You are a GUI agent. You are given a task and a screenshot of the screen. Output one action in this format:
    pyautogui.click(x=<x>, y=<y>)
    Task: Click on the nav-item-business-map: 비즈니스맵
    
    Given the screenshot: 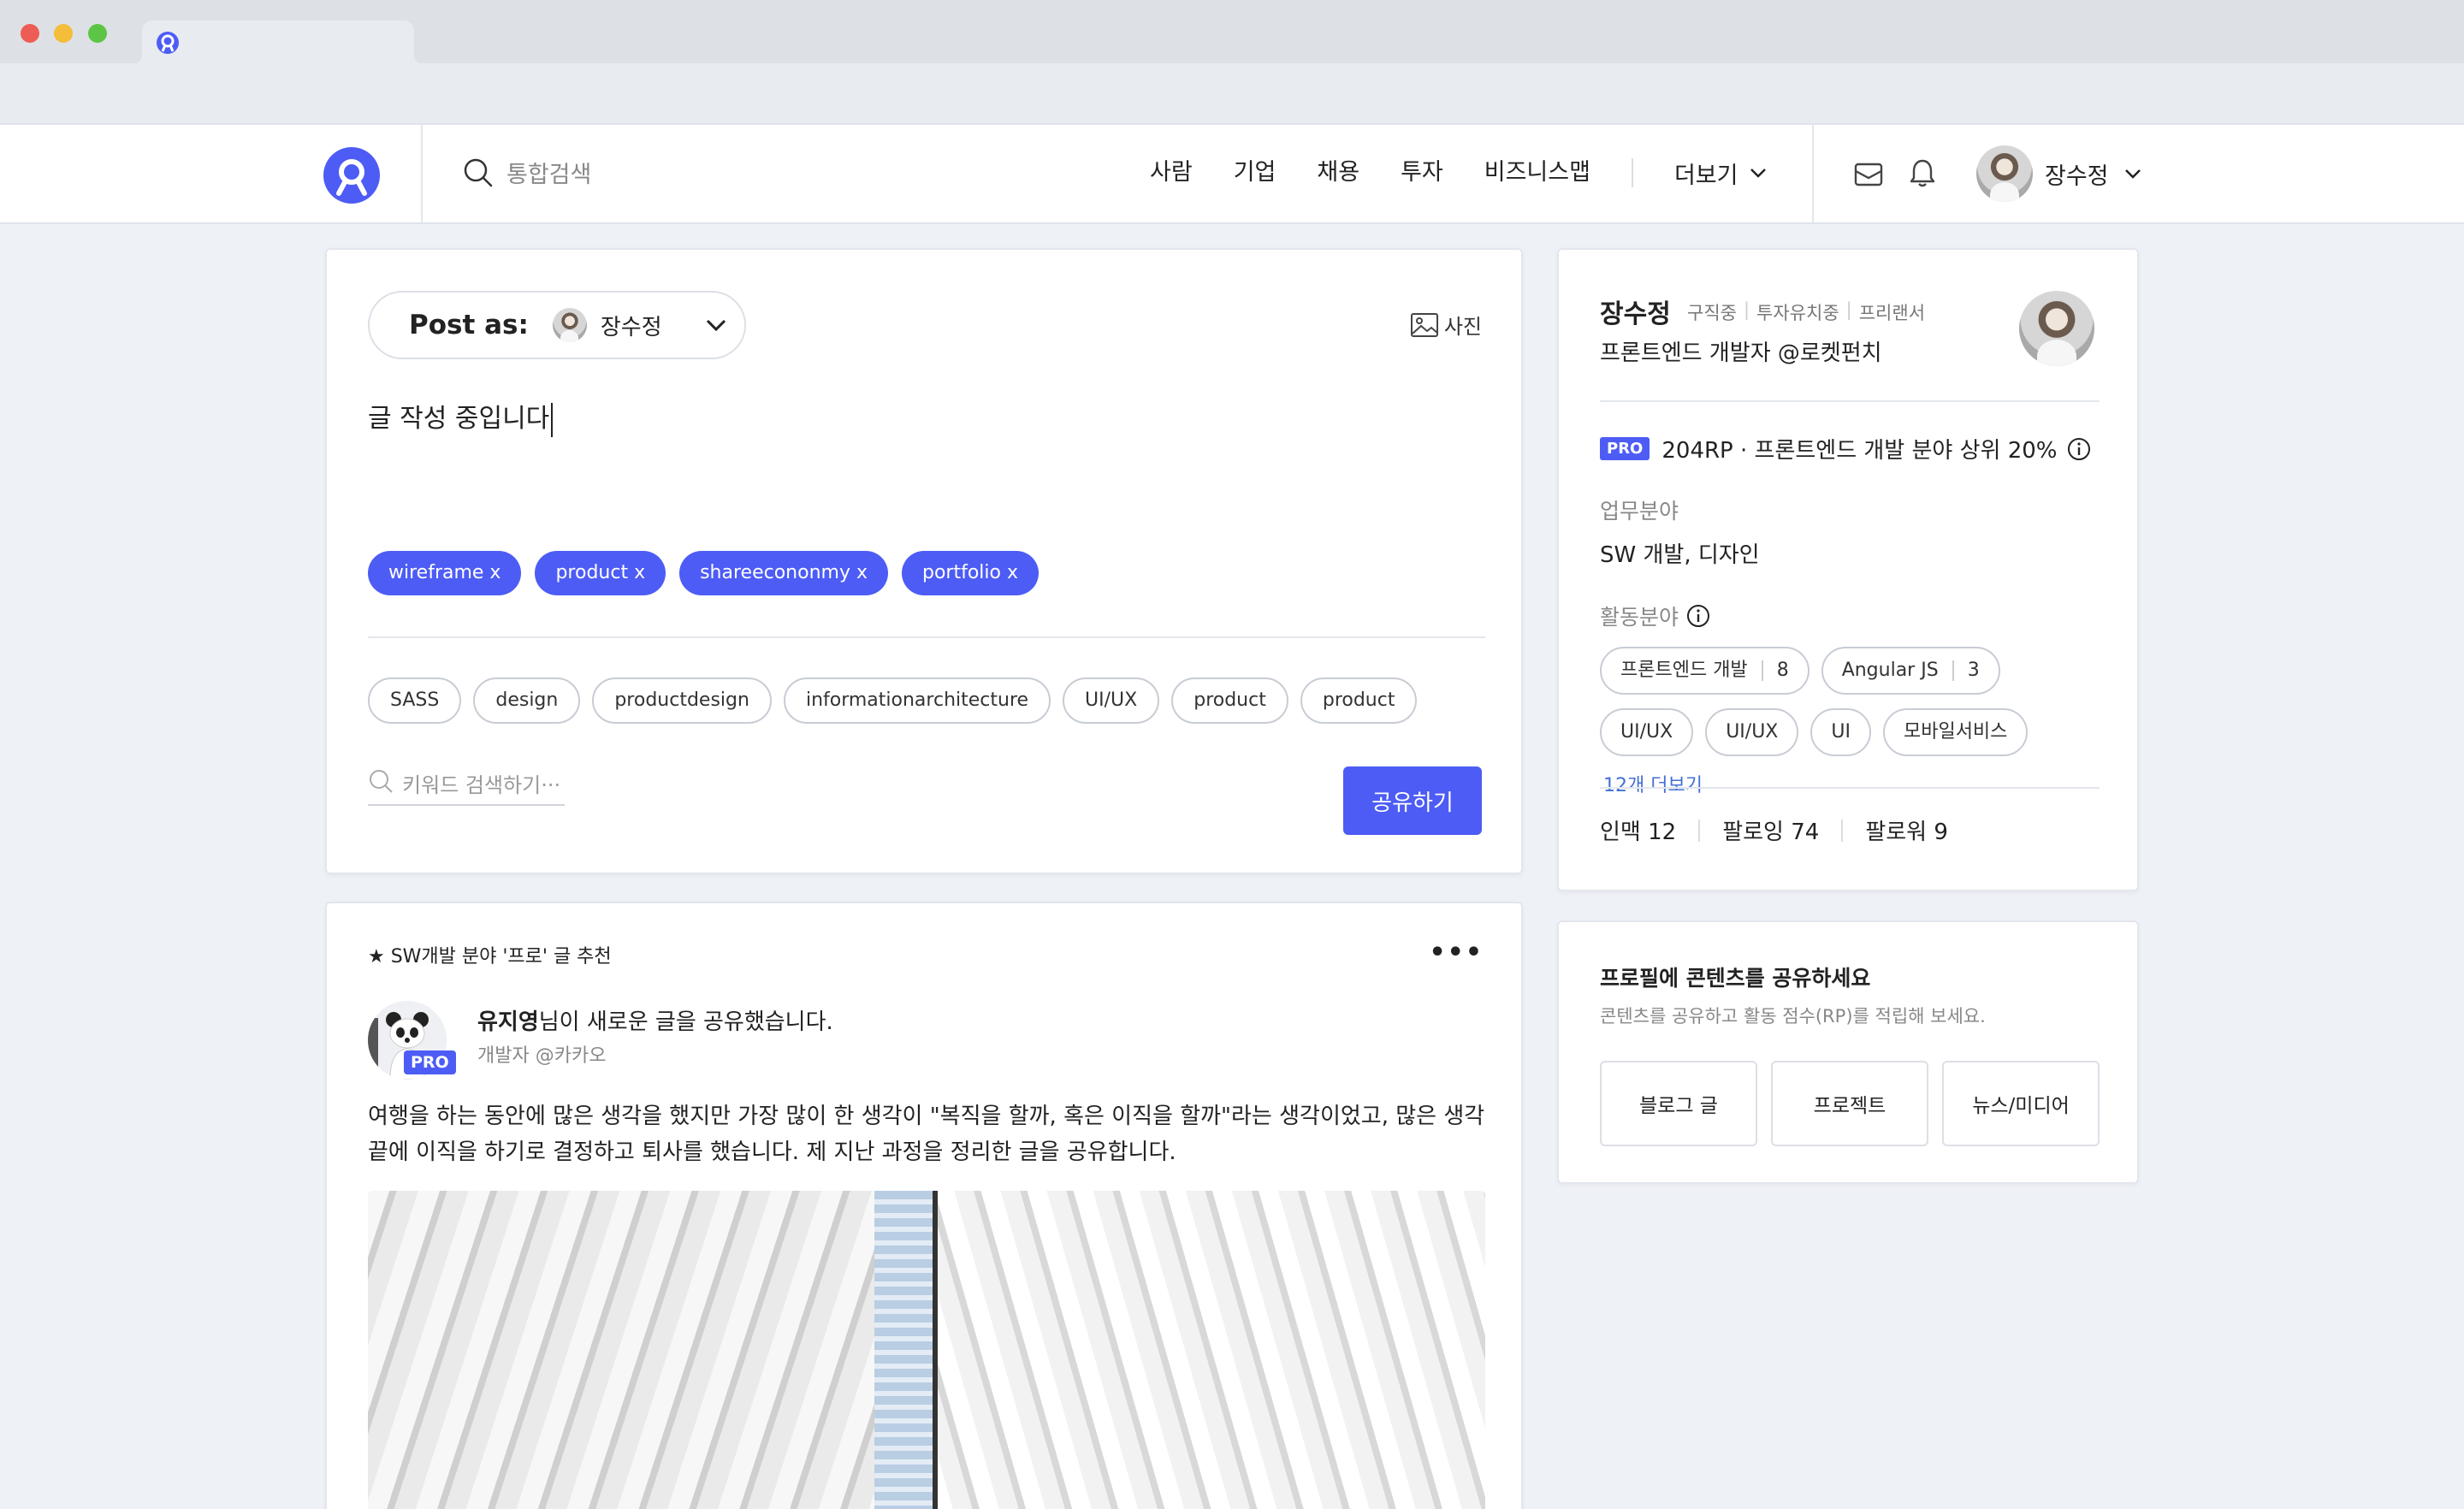 What is the action you would take?
    pyautogui.click(x=1537, y=173)
    